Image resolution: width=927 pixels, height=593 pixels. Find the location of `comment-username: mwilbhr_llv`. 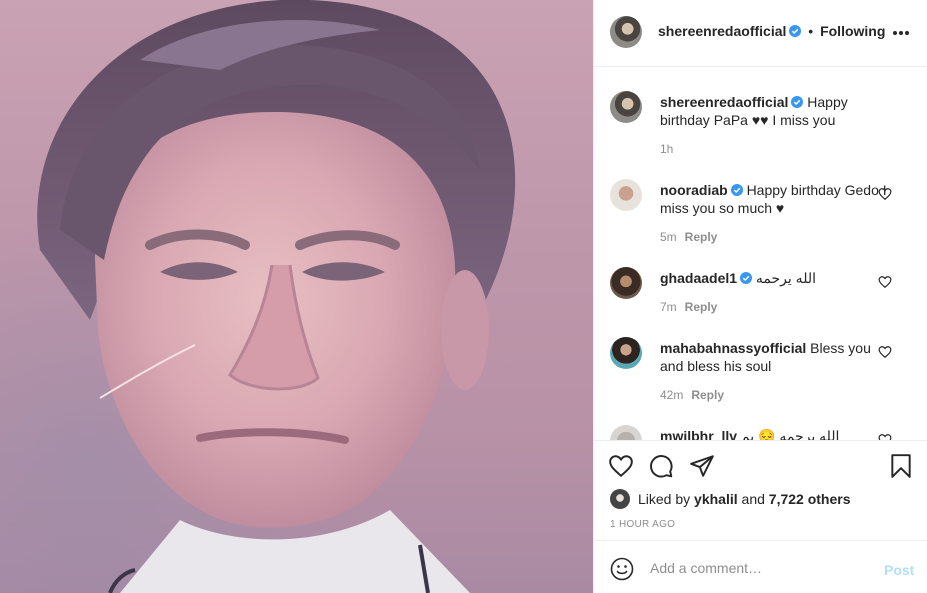

comment-username: mwilbhr_llv is located at coordinates (698, 434).